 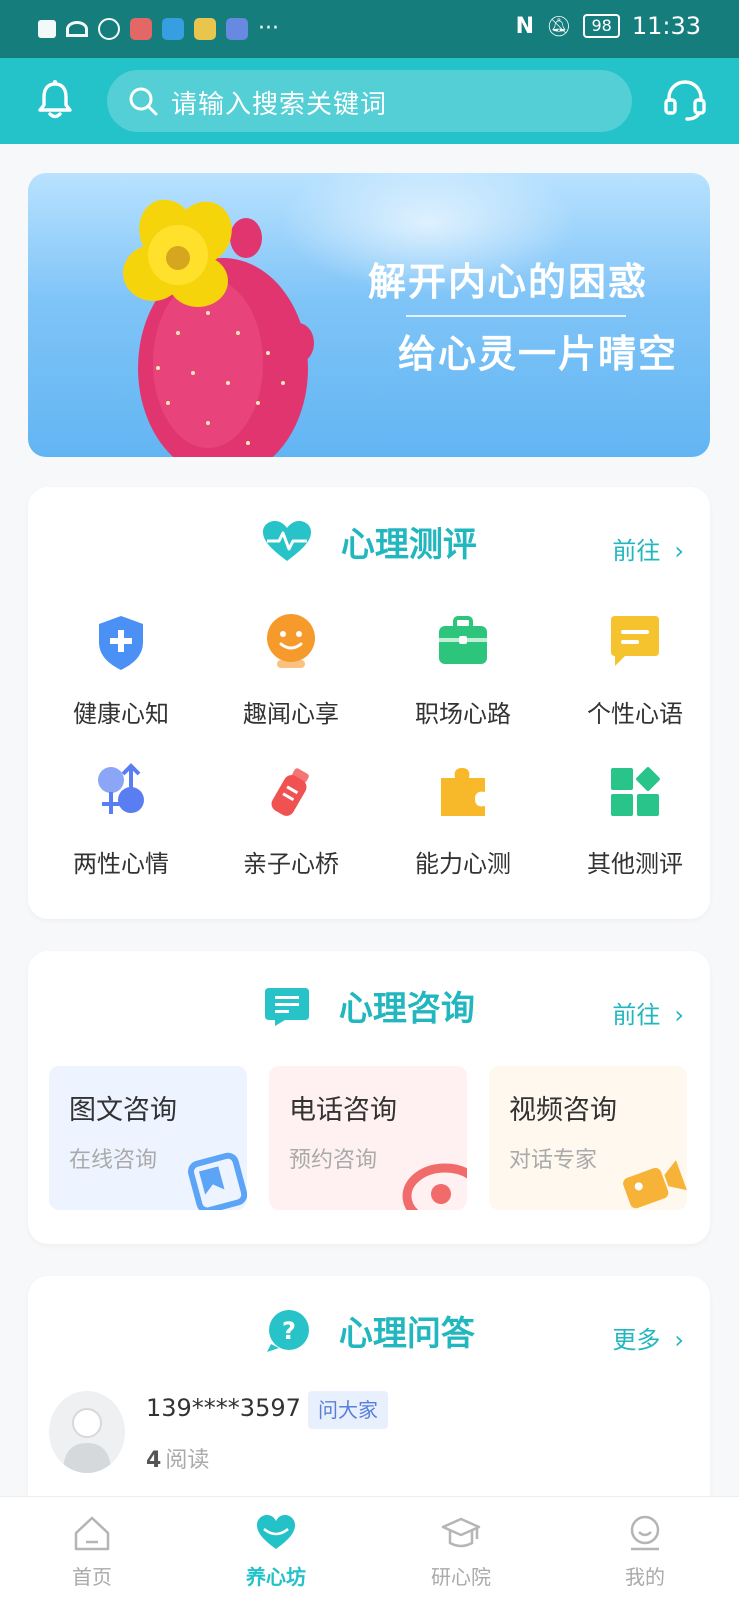 What do you see at coordinates (218, 328) in the screenshot?
I see `cactus-flower-illustration` at bounding box center [218, 328].